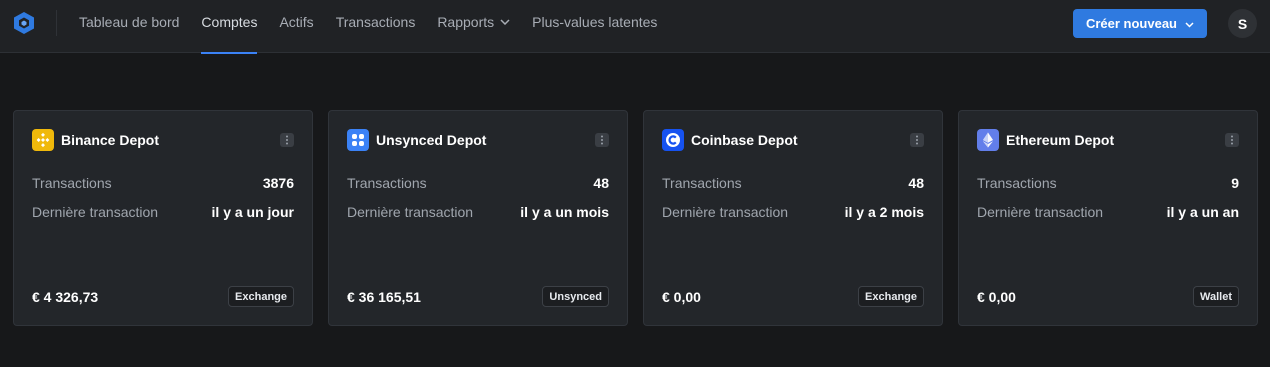 The width and height of the screenshot is (1270, 367). Describe the element at coordinates (793, 212) in the screenshot. I see `last-transaction-row: Dernière transaction il y a 2 mois` at that location.